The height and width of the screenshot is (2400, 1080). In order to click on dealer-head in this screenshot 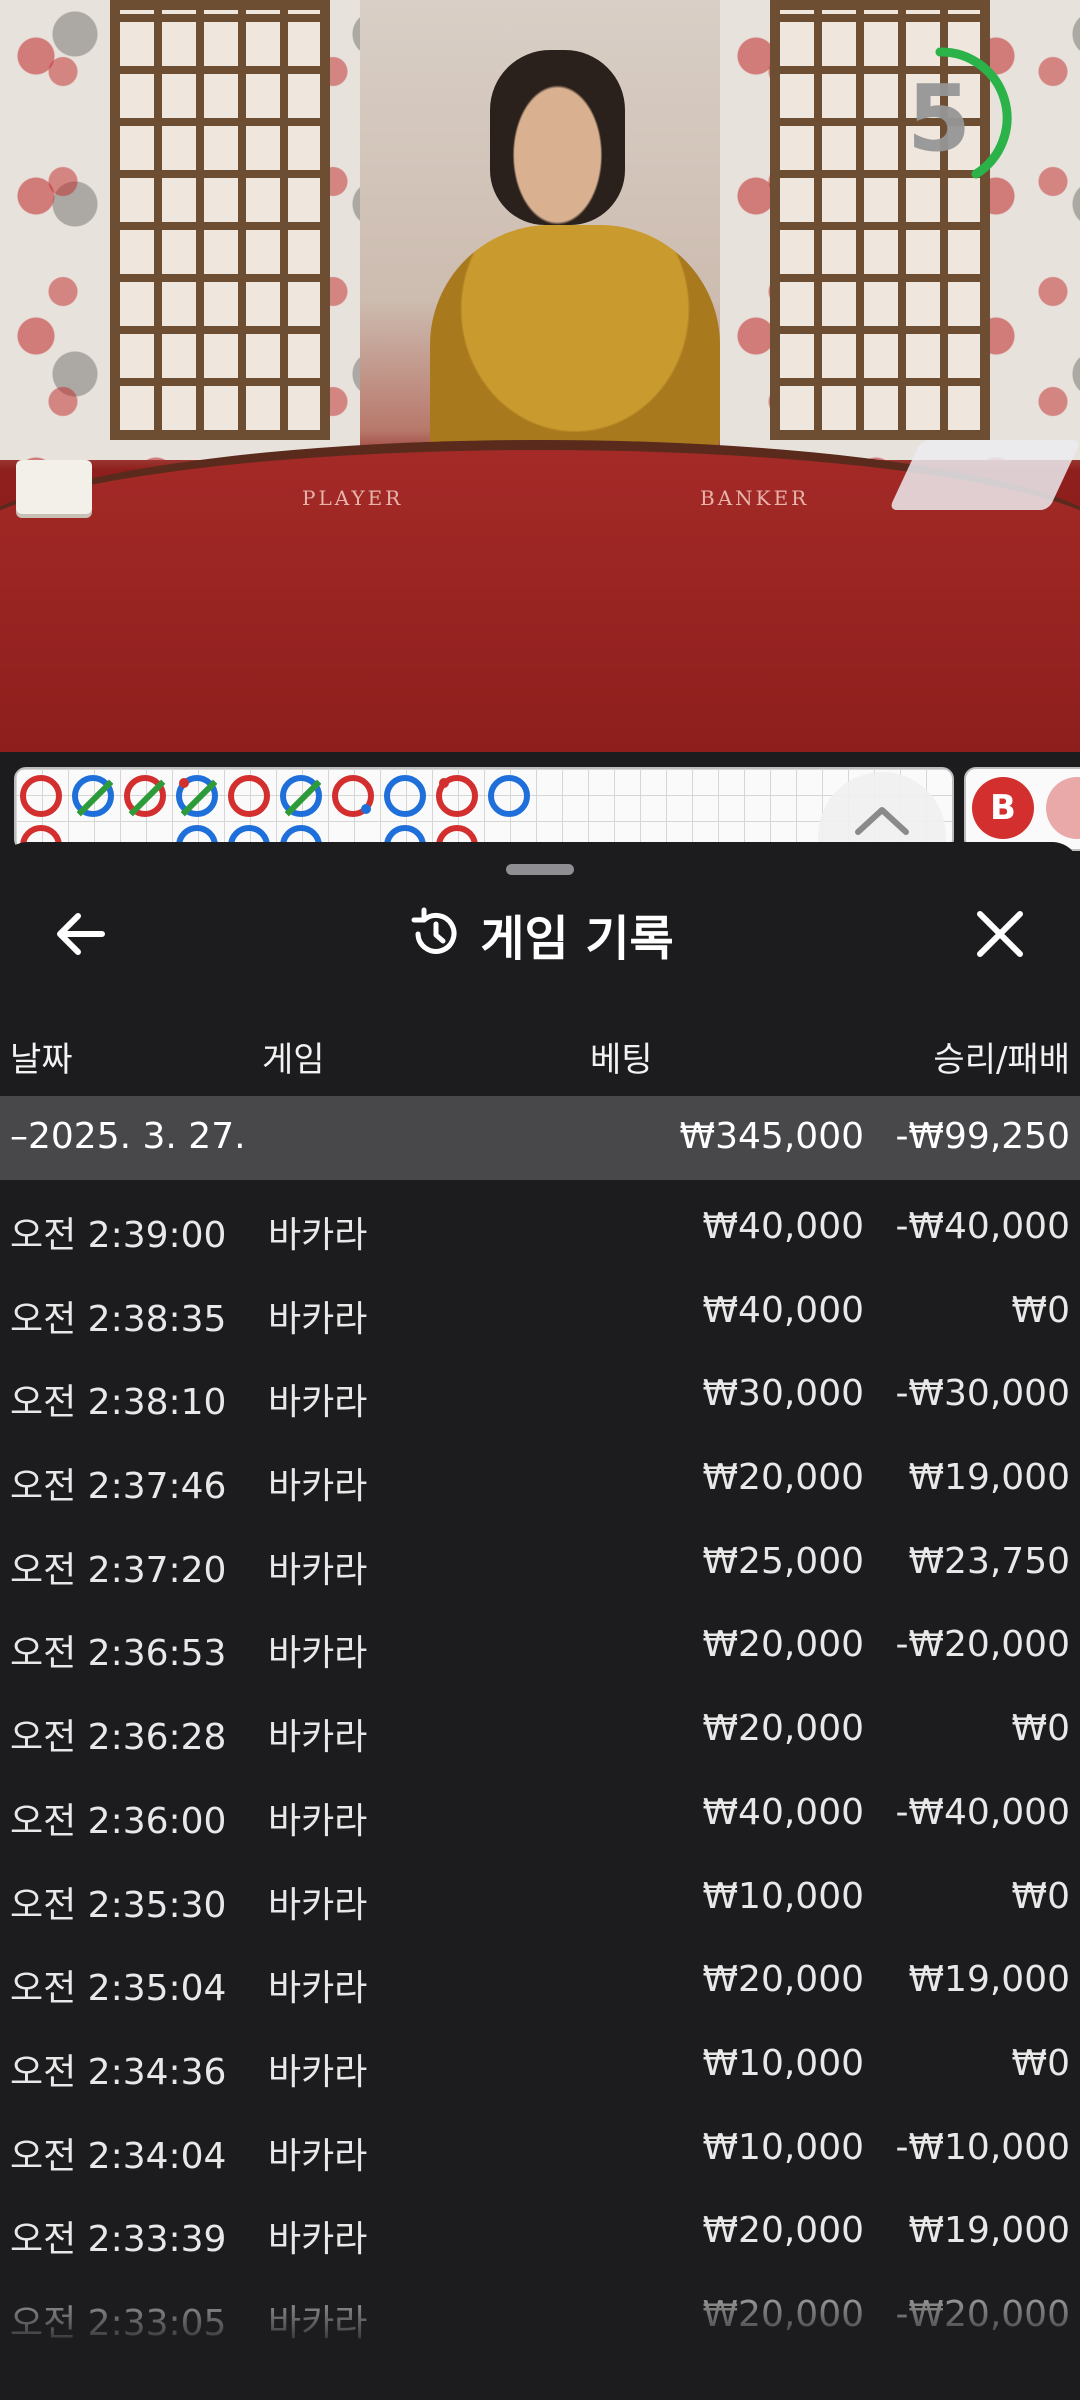, I will do `click(557, 137)`.